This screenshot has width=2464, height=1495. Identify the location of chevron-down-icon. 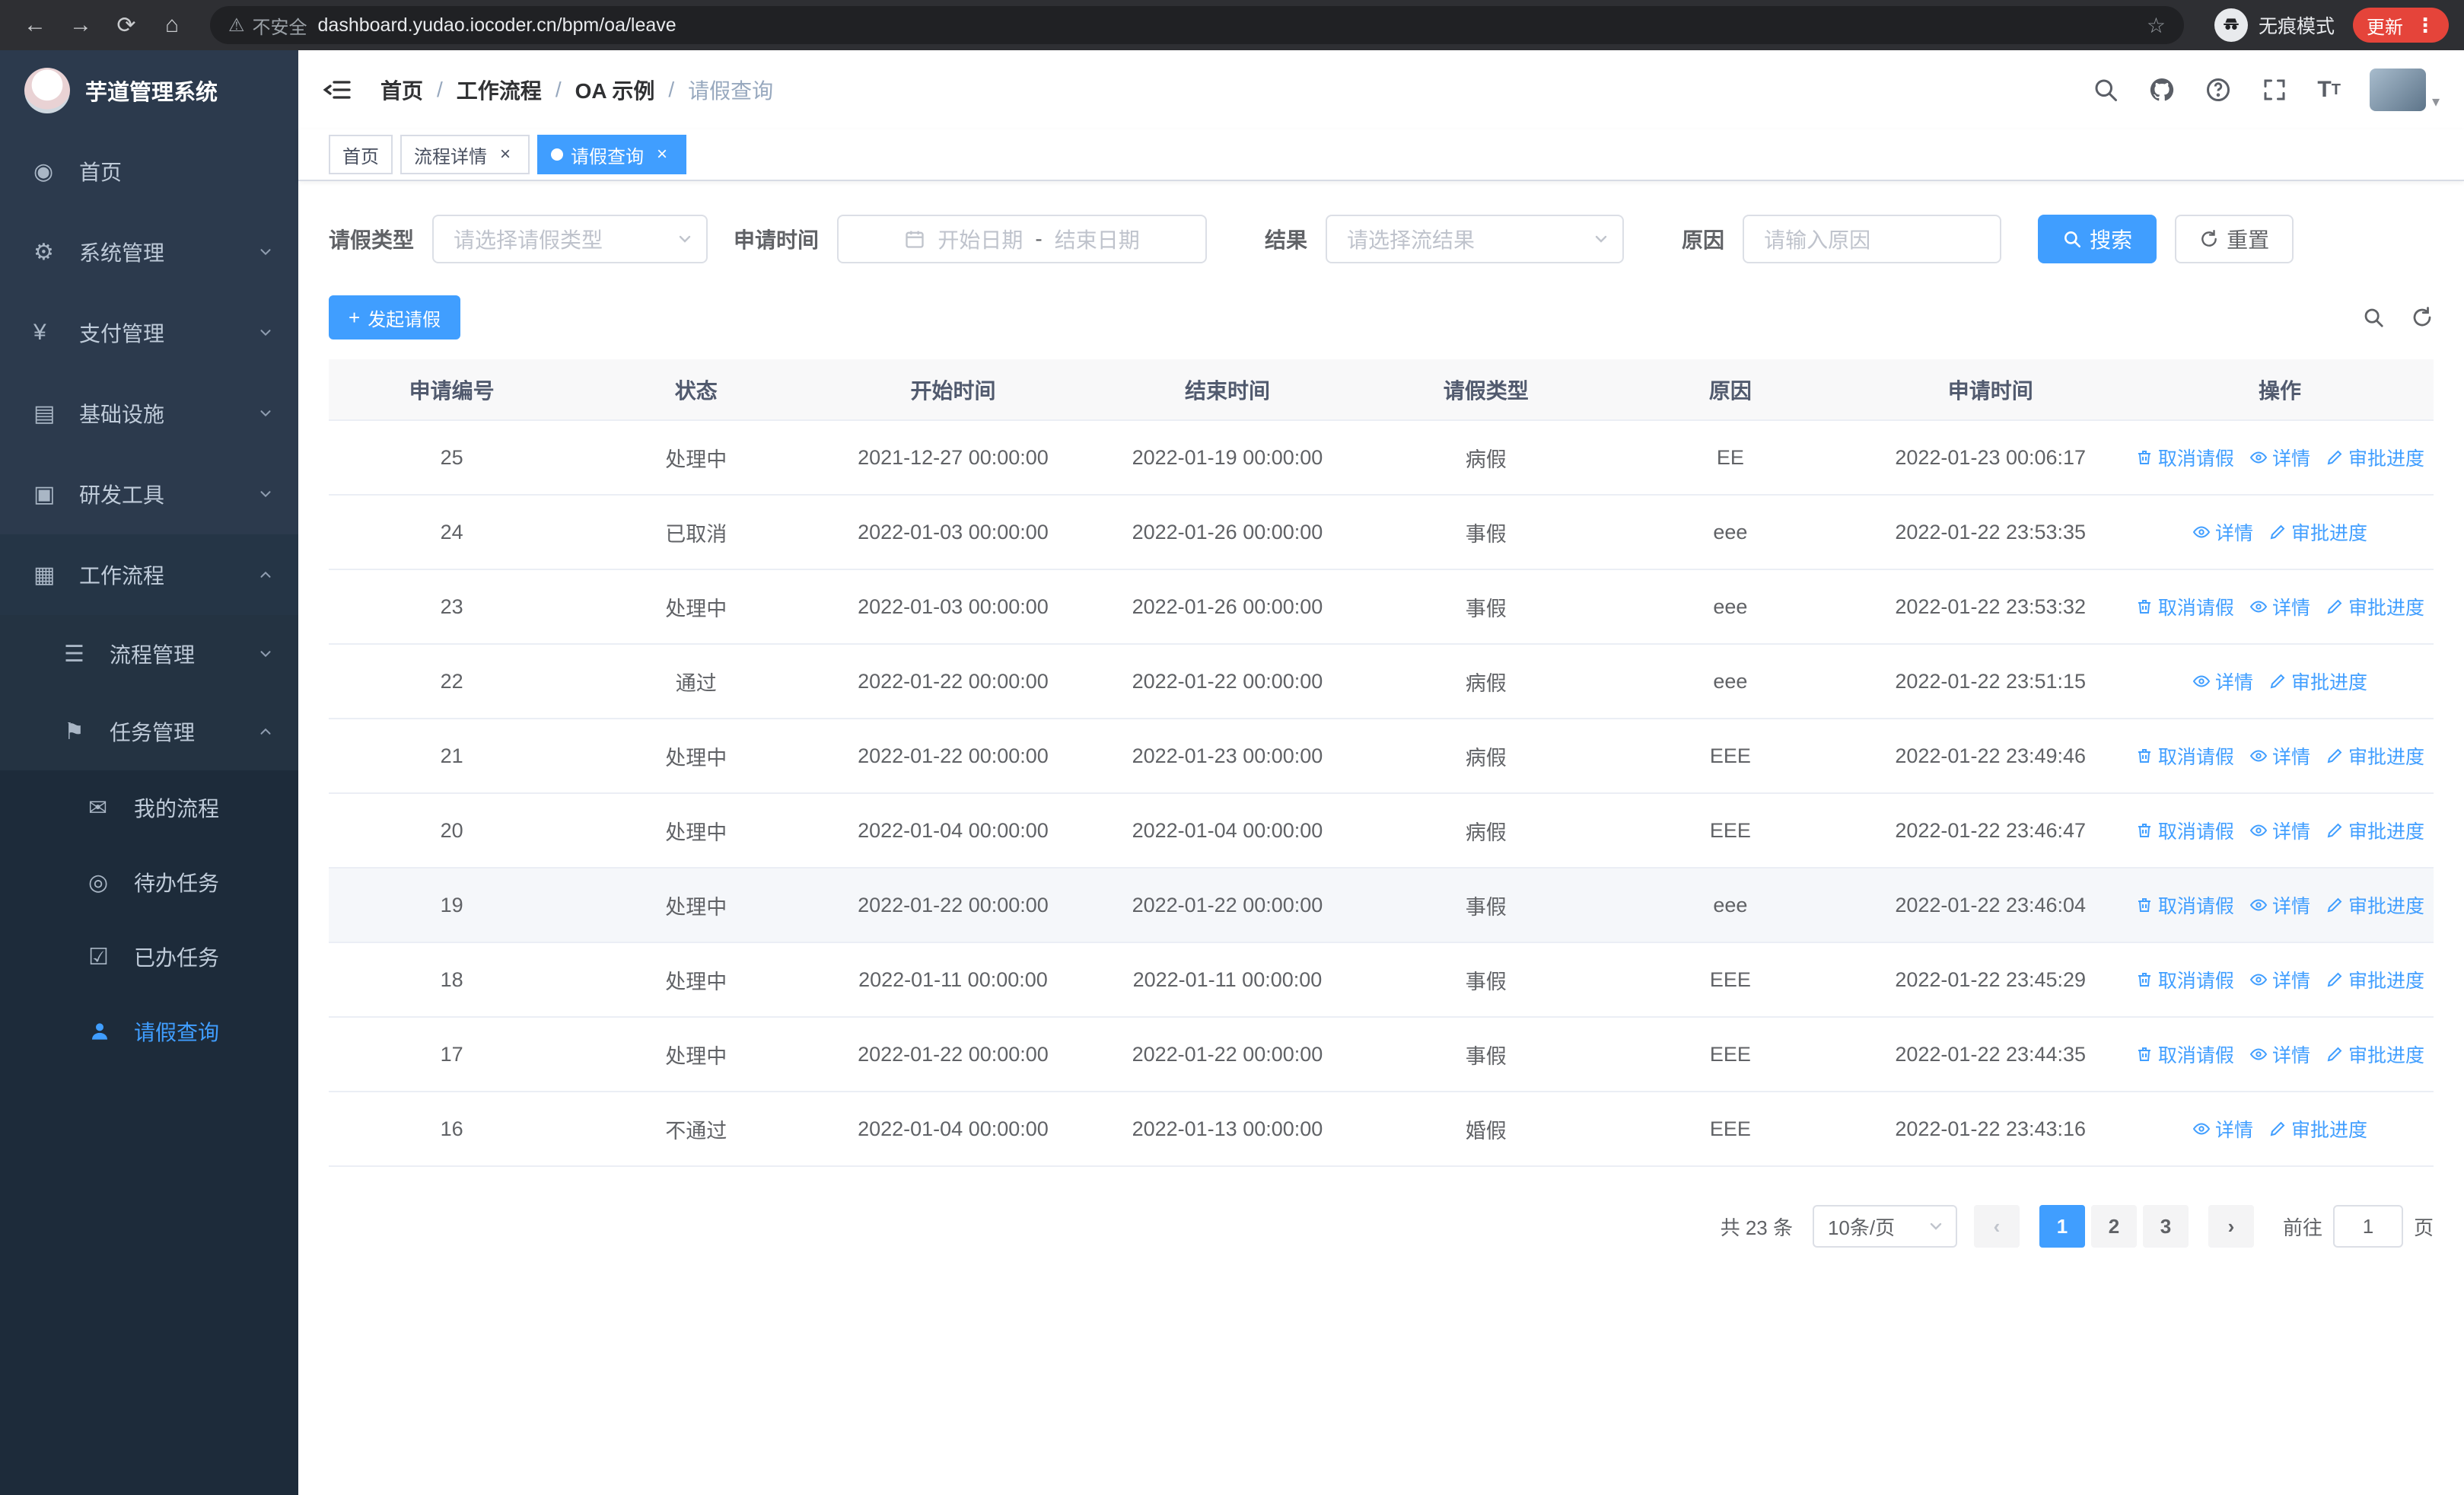
(265, 494).